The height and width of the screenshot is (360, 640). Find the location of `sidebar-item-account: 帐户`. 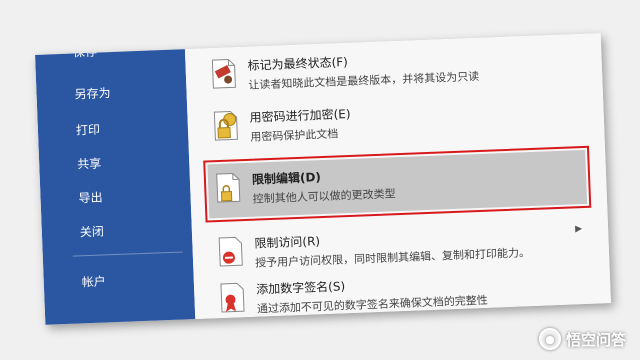

sidebar-item-account: 帐户 is located at coordinates (94, 281).